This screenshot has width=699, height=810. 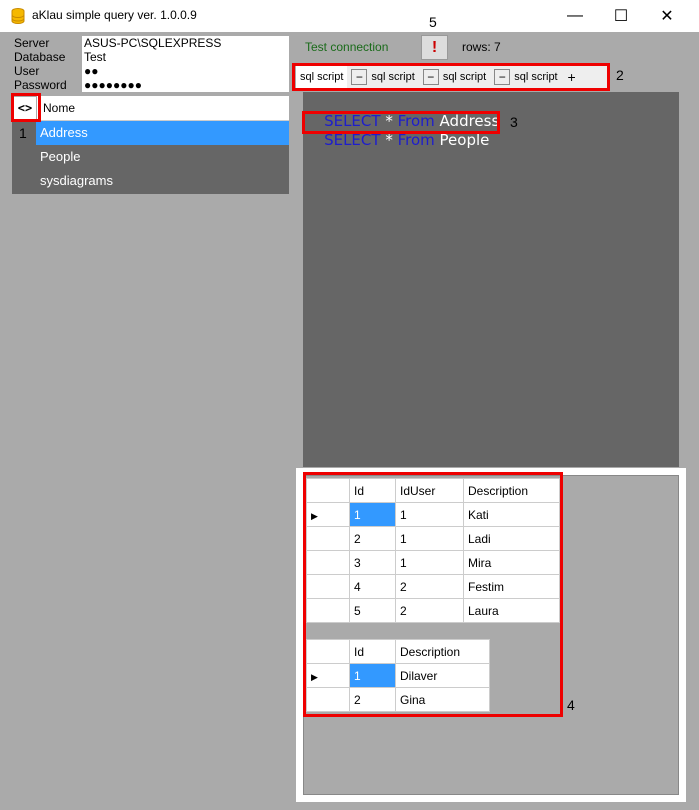 I want to click on database-field: Test, so click(x=185, y=57).